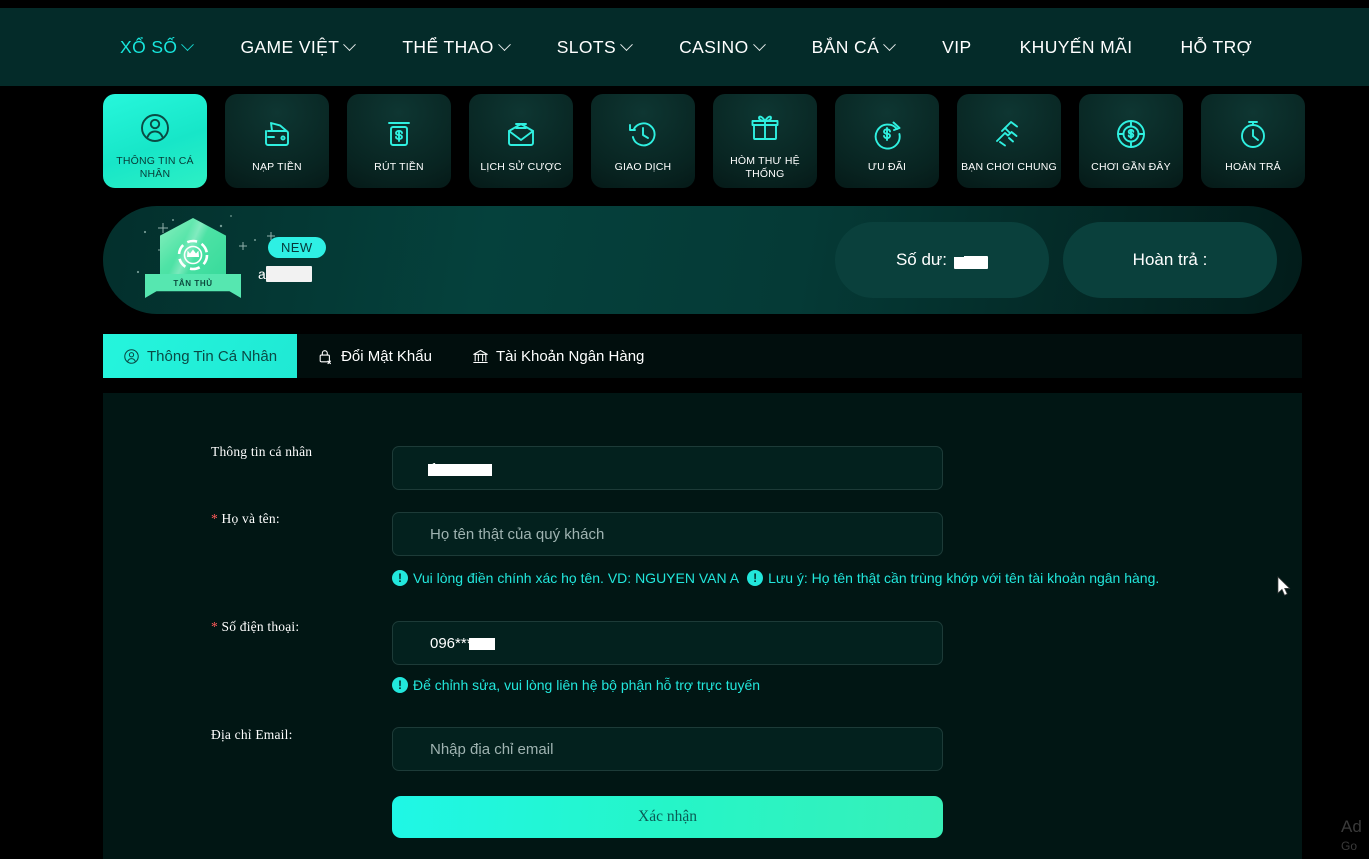  Describe the element at coordinates (212, 356) in the screenshot. I see `tab-label: Thông Tin Cá Nhân` at that location.